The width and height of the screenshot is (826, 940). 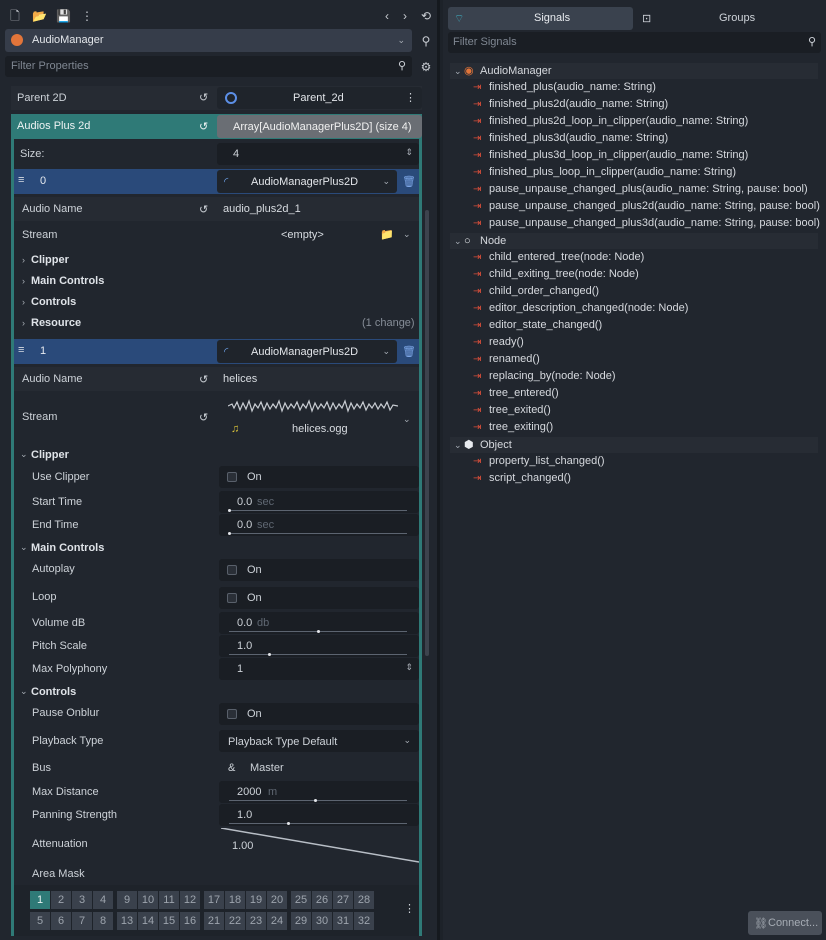 What do you see at coordinates (262, 209) in the screenshot?
I see `audio-name-value: audio_plus2d_1` at bounding box center [262, 209].